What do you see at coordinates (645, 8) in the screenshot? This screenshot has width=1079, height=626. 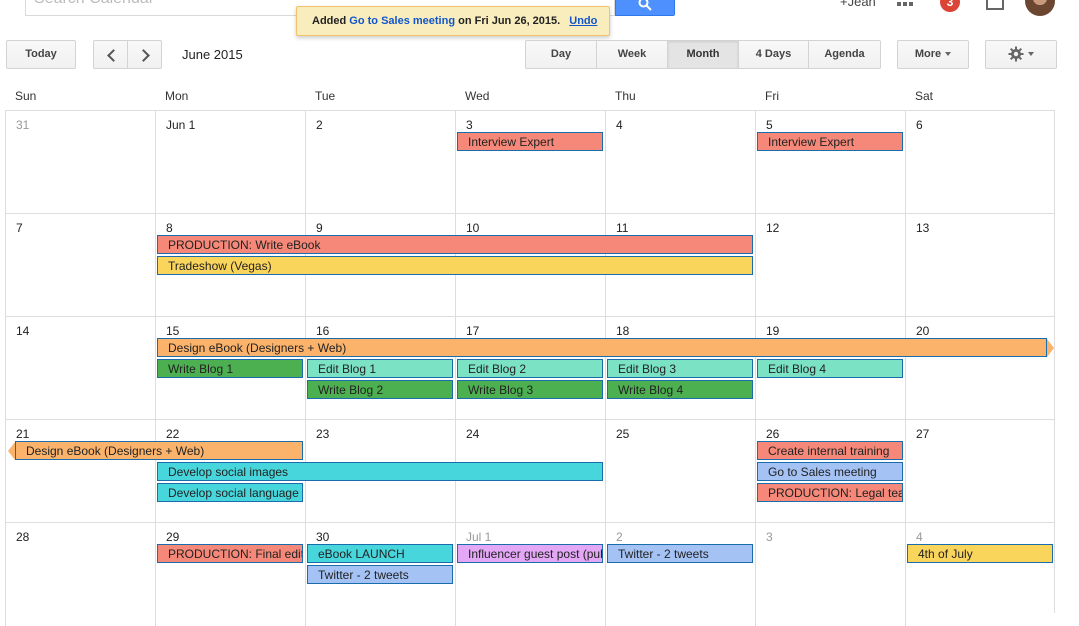 I see `search-button` at bounding box center [645, 8].